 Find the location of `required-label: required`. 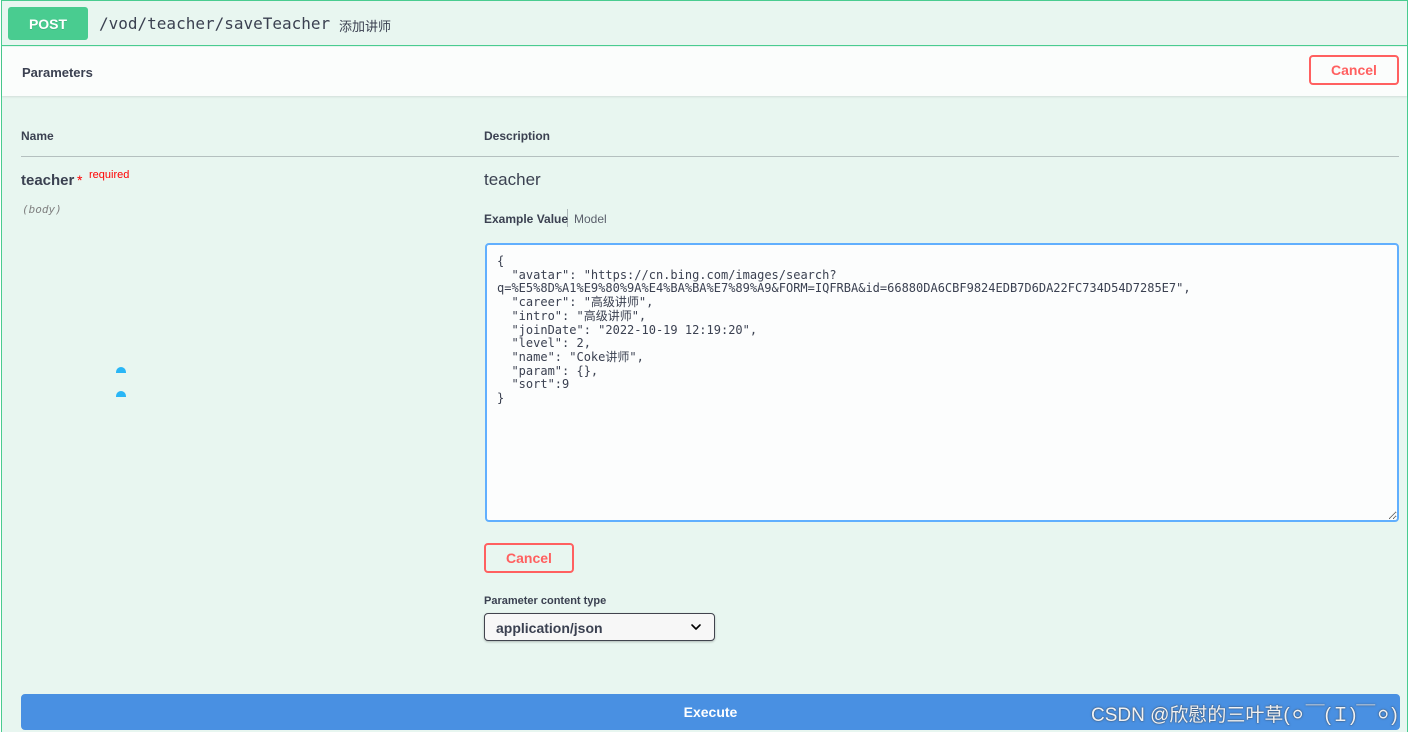

required-label: required is located at coordinates (109, 175).